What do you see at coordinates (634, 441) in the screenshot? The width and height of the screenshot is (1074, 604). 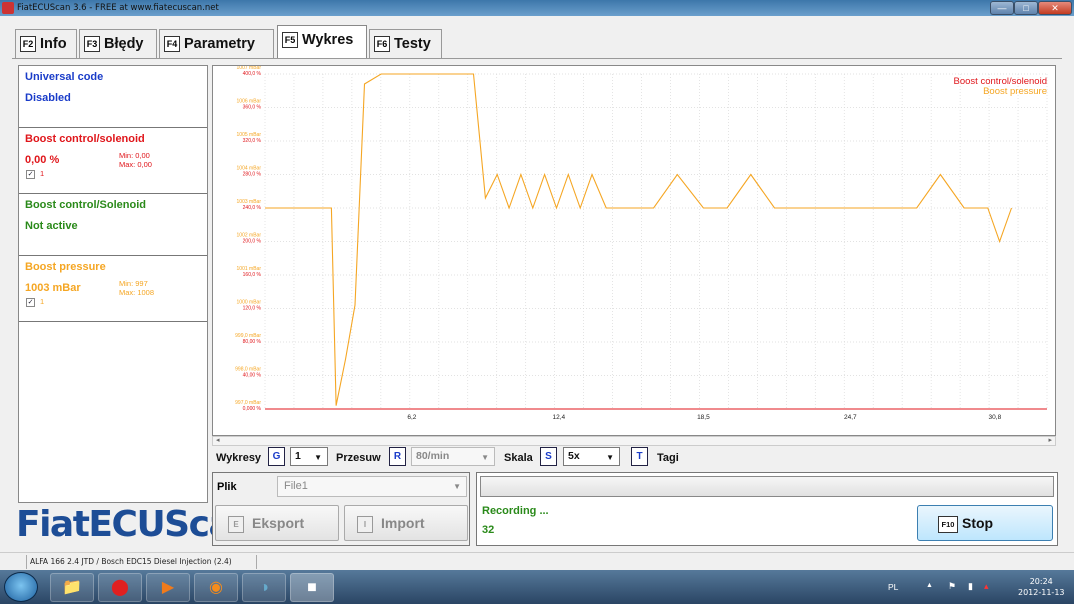 I see `chart-scrollbar: ◂ ▸` at bounding box center [634, 441].